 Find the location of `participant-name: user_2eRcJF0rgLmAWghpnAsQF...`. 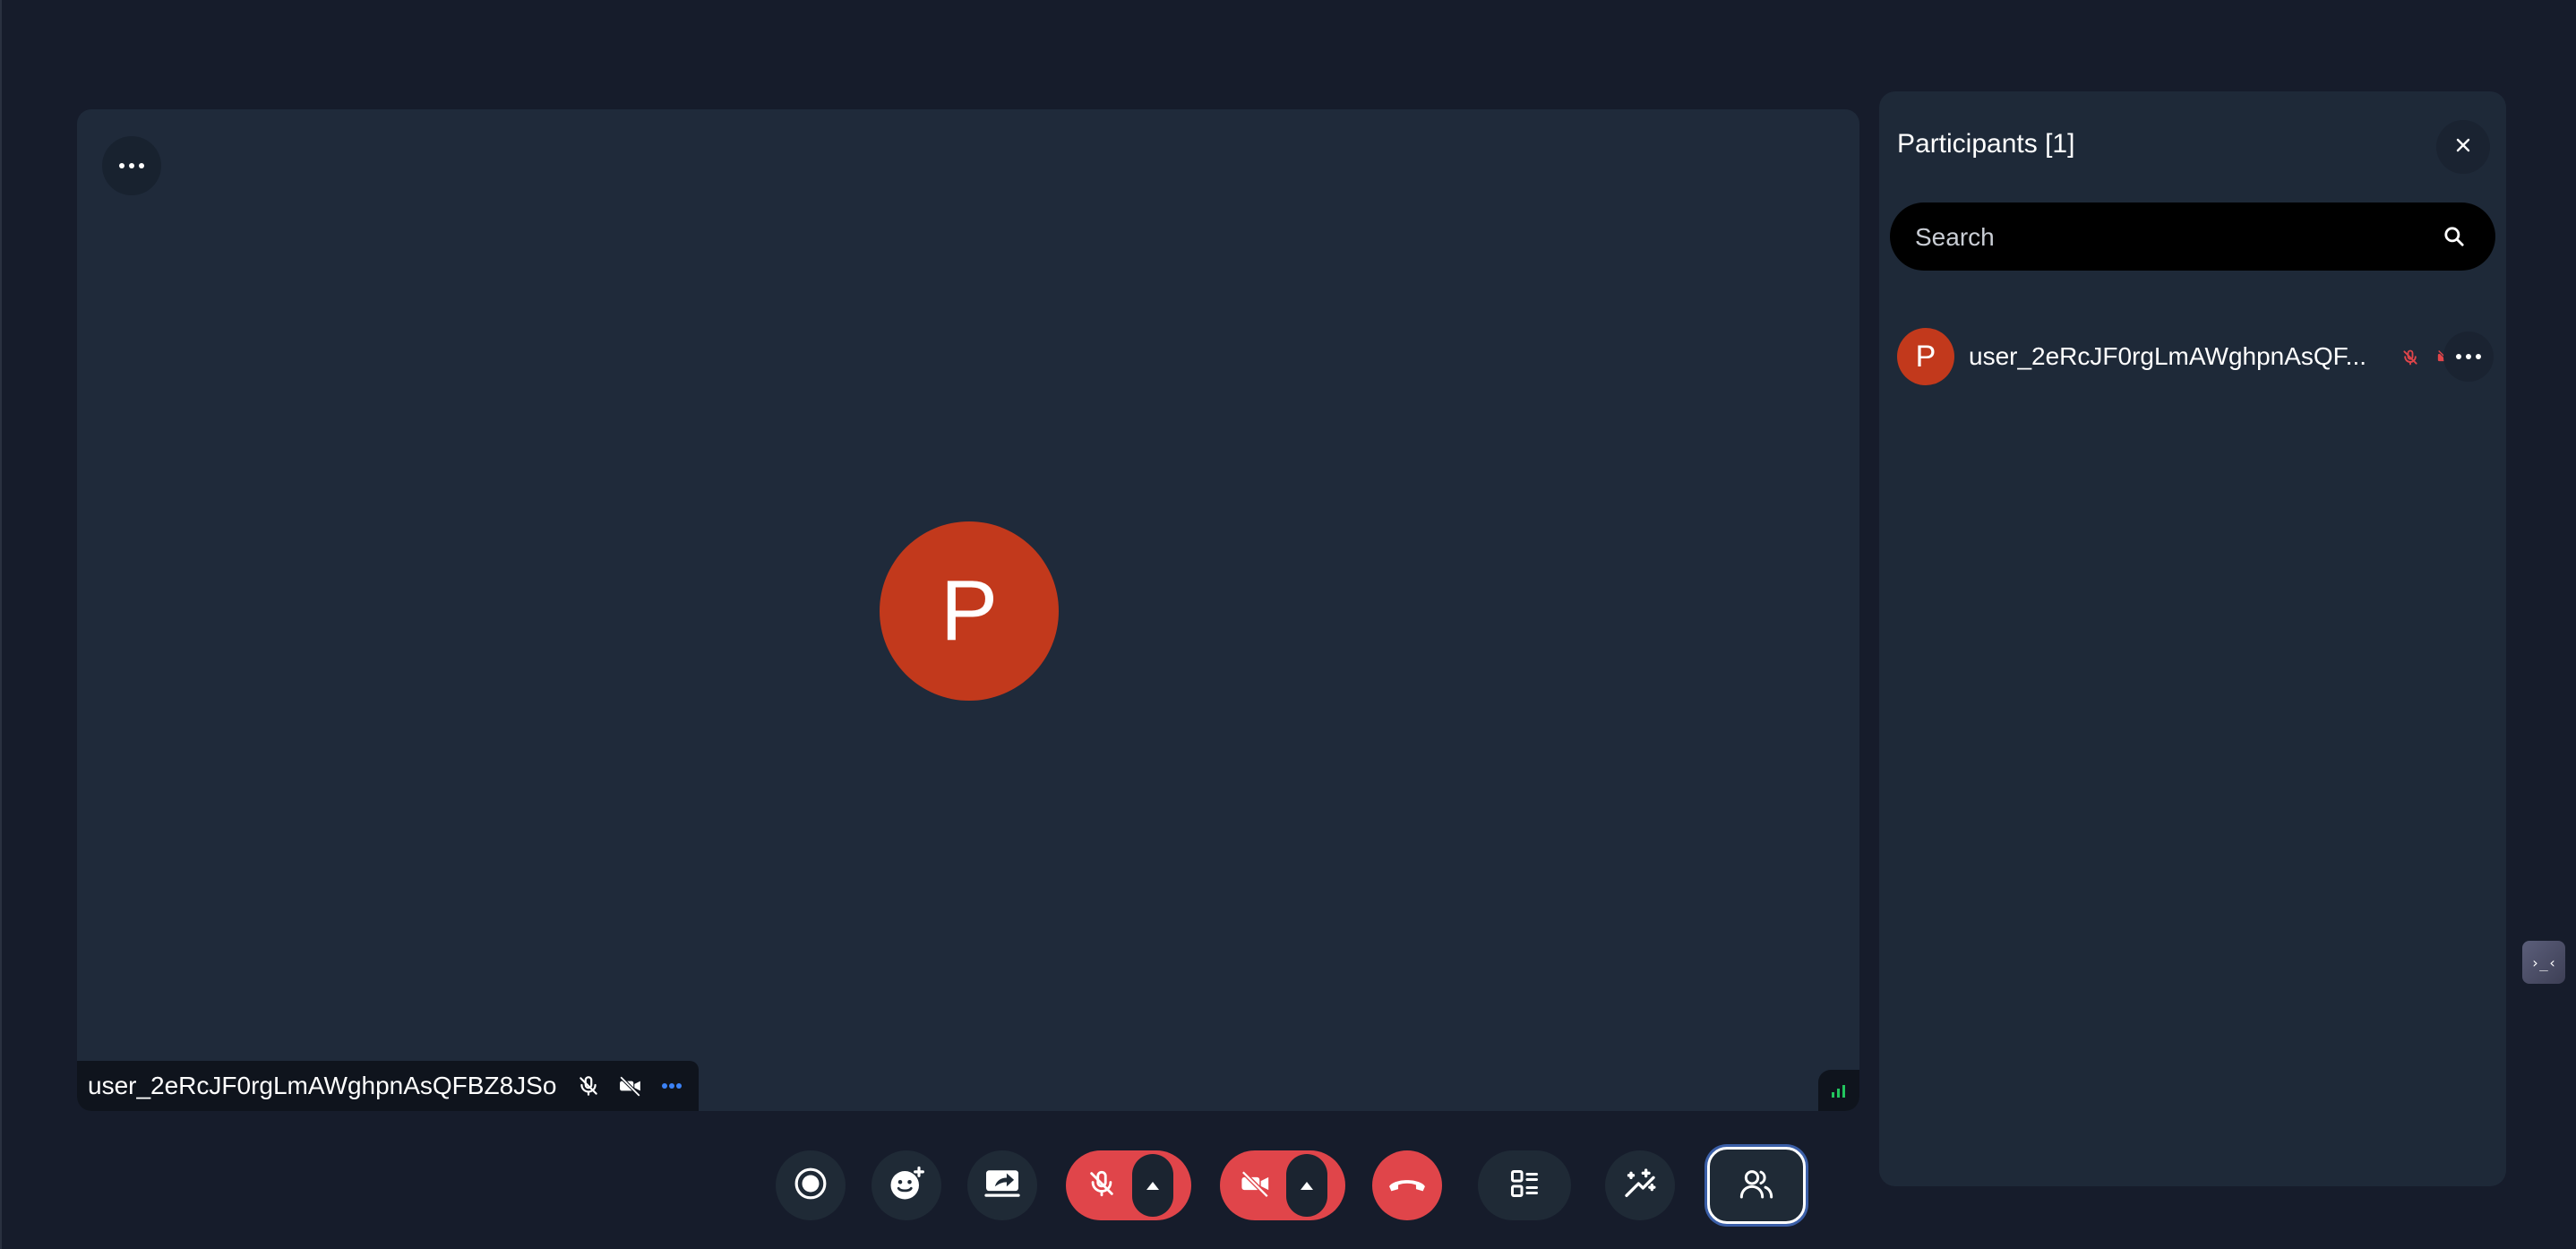

participant-name: user_2eRcJF0rgLmAWghpnAsQF... is located at coordinates (2168, 356).